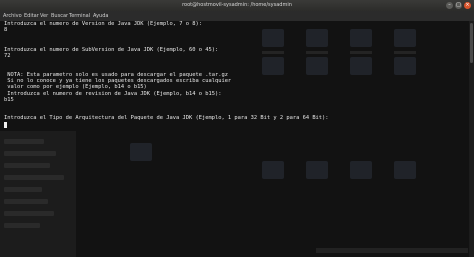 The width and height of the screenshot is (474, 257). I want to click on scrollbar-thumb, so click(471, 43).